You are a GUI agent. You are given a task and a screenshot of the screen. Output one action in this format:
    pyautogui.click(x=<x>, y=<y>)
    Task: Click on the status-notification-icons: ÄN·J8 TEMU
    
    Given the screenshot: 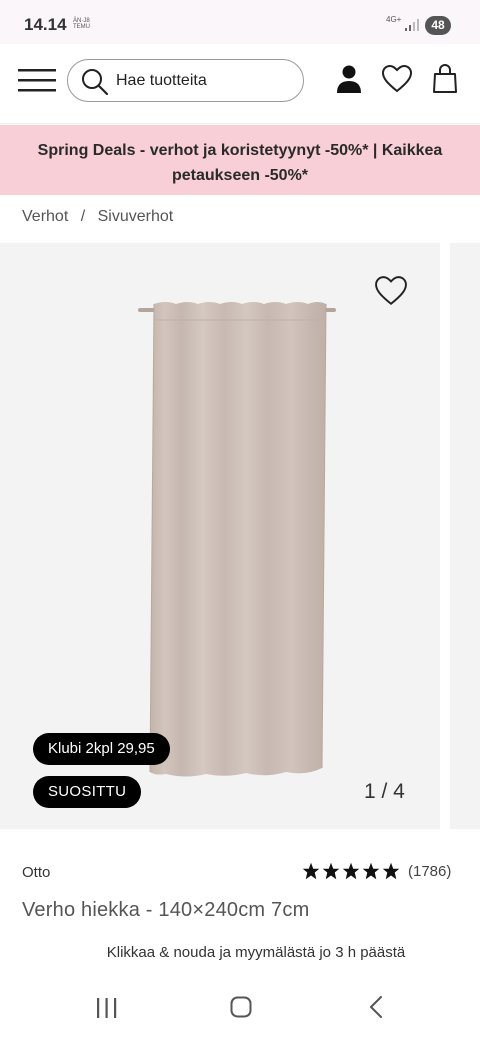 What is the action you would take?
    pyautogui.click(x=81, y=24)
    